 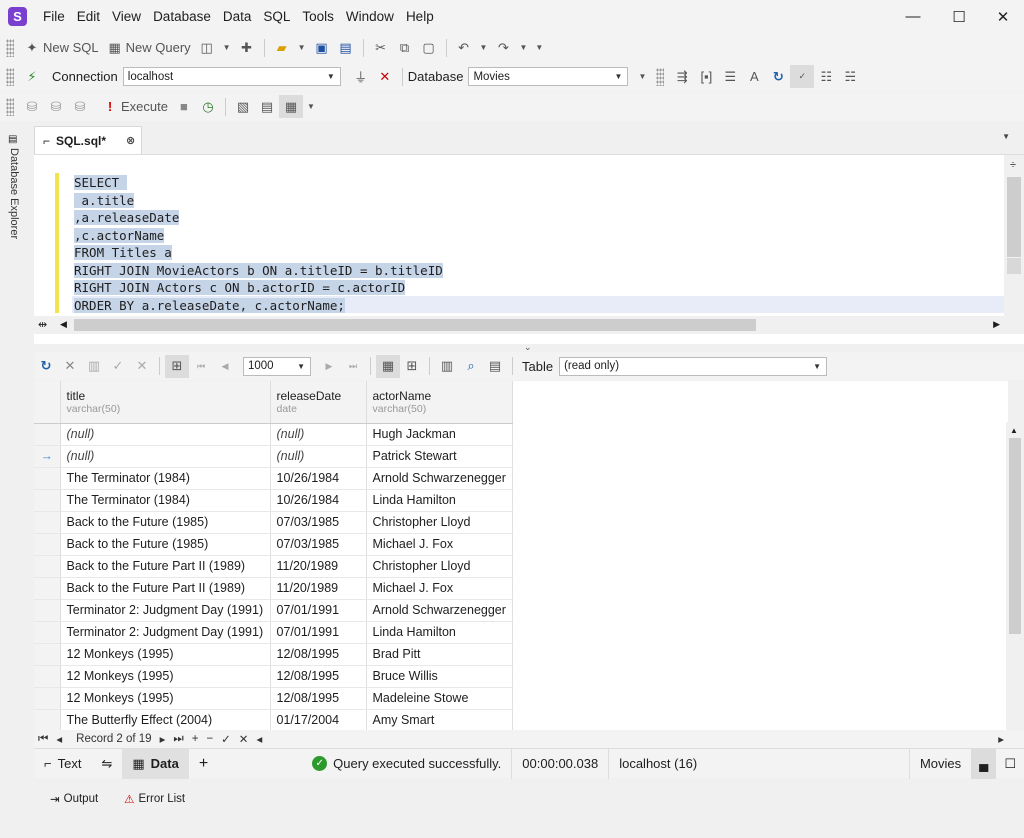 What do you see at coordinates (439, 522) in the screenshot?
I see `table-cell: Christopher Lloyd` at bounding box center [439, 522].